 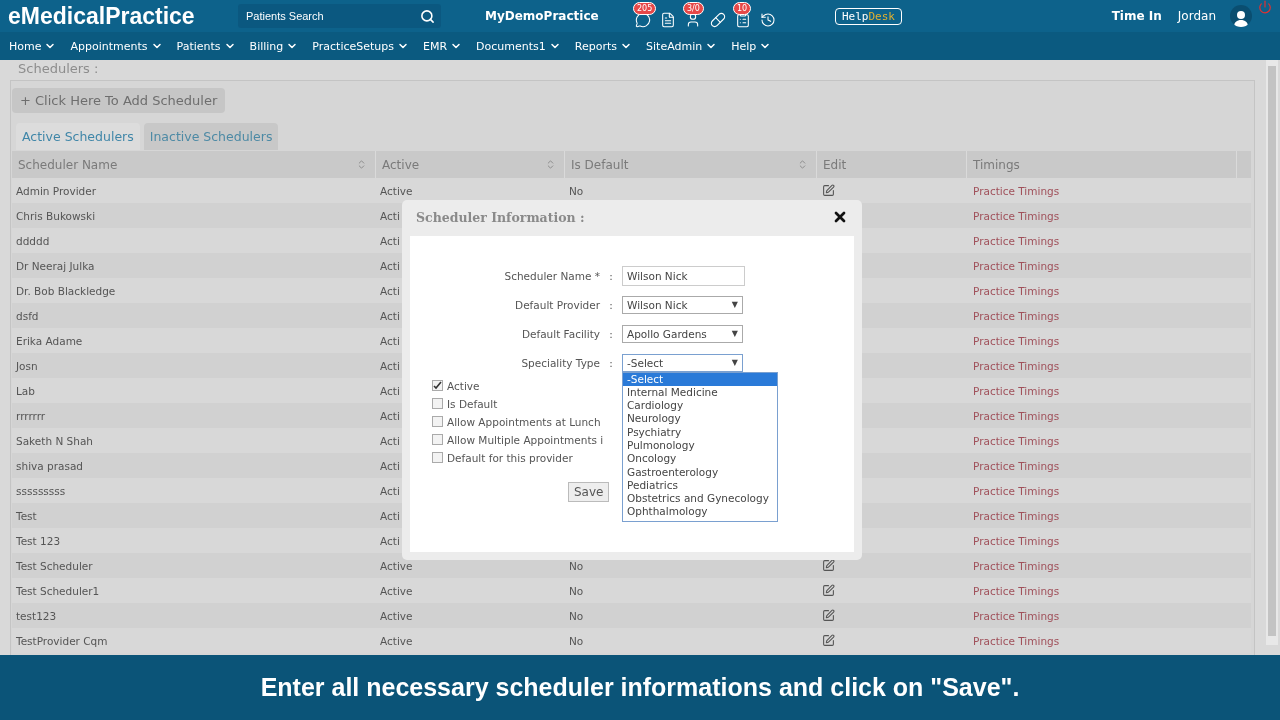 What do you see at coordinates (206, 46) in the screenshot?
I see `nav-menu-item: Patients` at bounding box center [206, 46].